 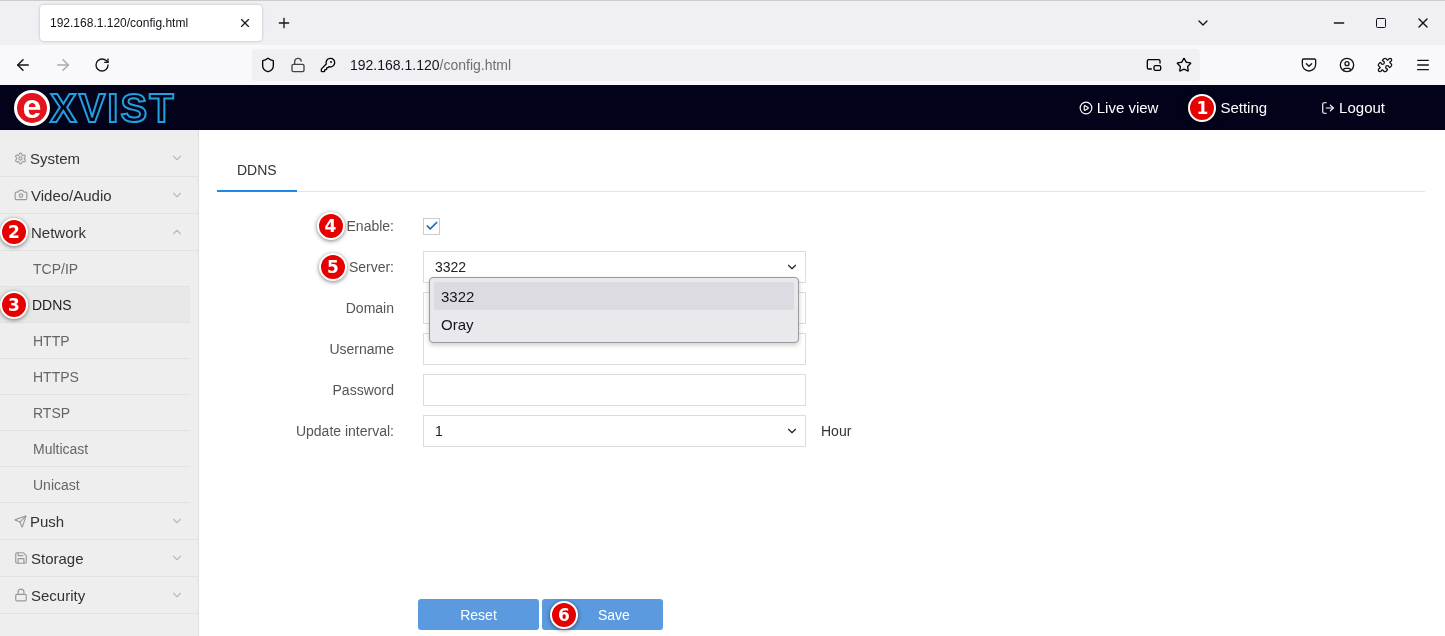 What do you see at coordinates (614, 296) in the screenshot?
I see `dropdown-option: 3322` at bounding box center [614, 296].